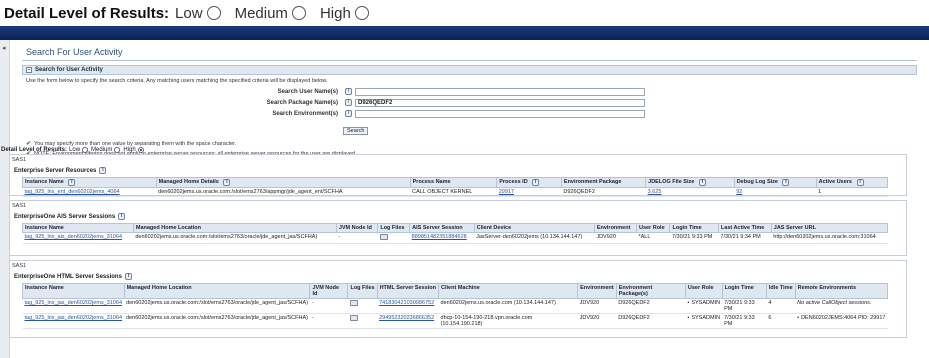  Describe the element at coordinates (506, 192) in the screenshot. I see `process-id-link: 29917` at that location.